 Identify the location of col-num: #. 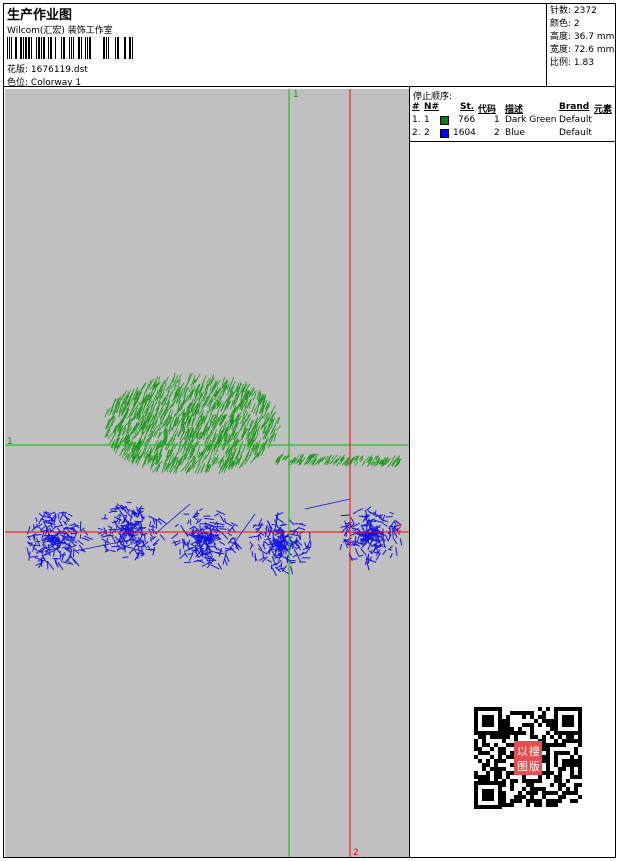
(416, 107).